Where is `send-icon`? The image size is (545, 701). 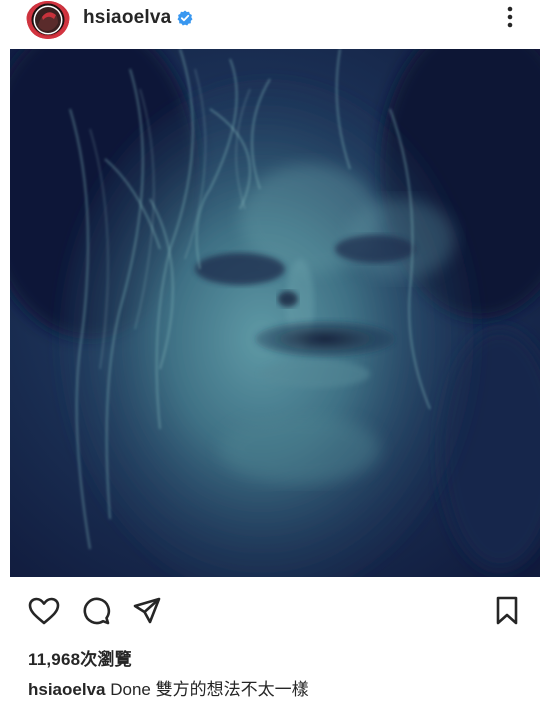 send-icon is located at coordinates (147, 611).